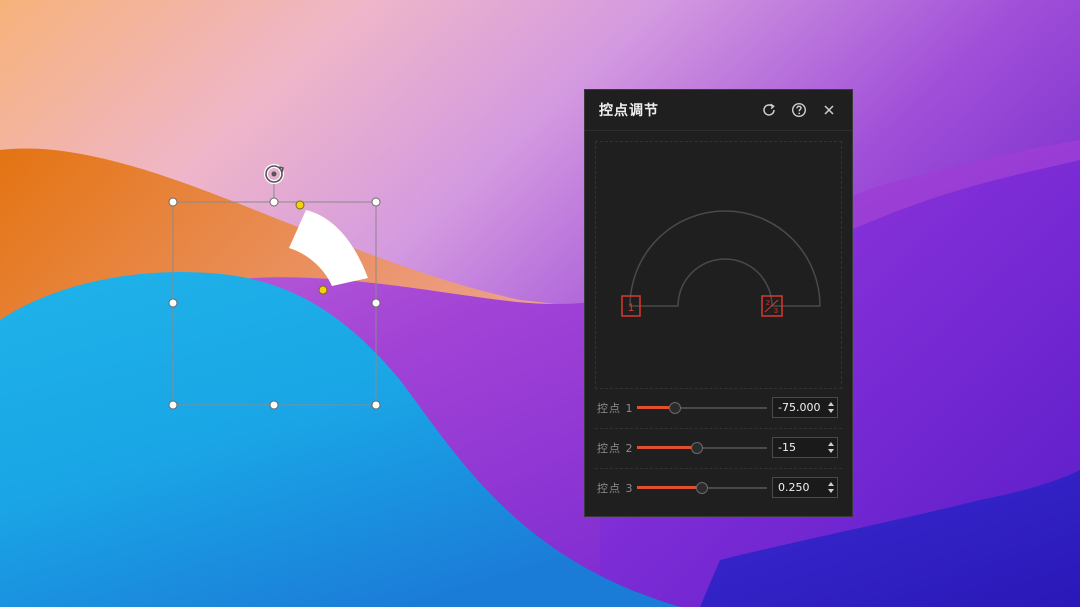 Image resolution: width=1080 pixels, height=607 pixels. What do you see at coordinates (830, 484) in the screenshot?
I see `control-3-increment-icon` at bounding box center [830, 484].